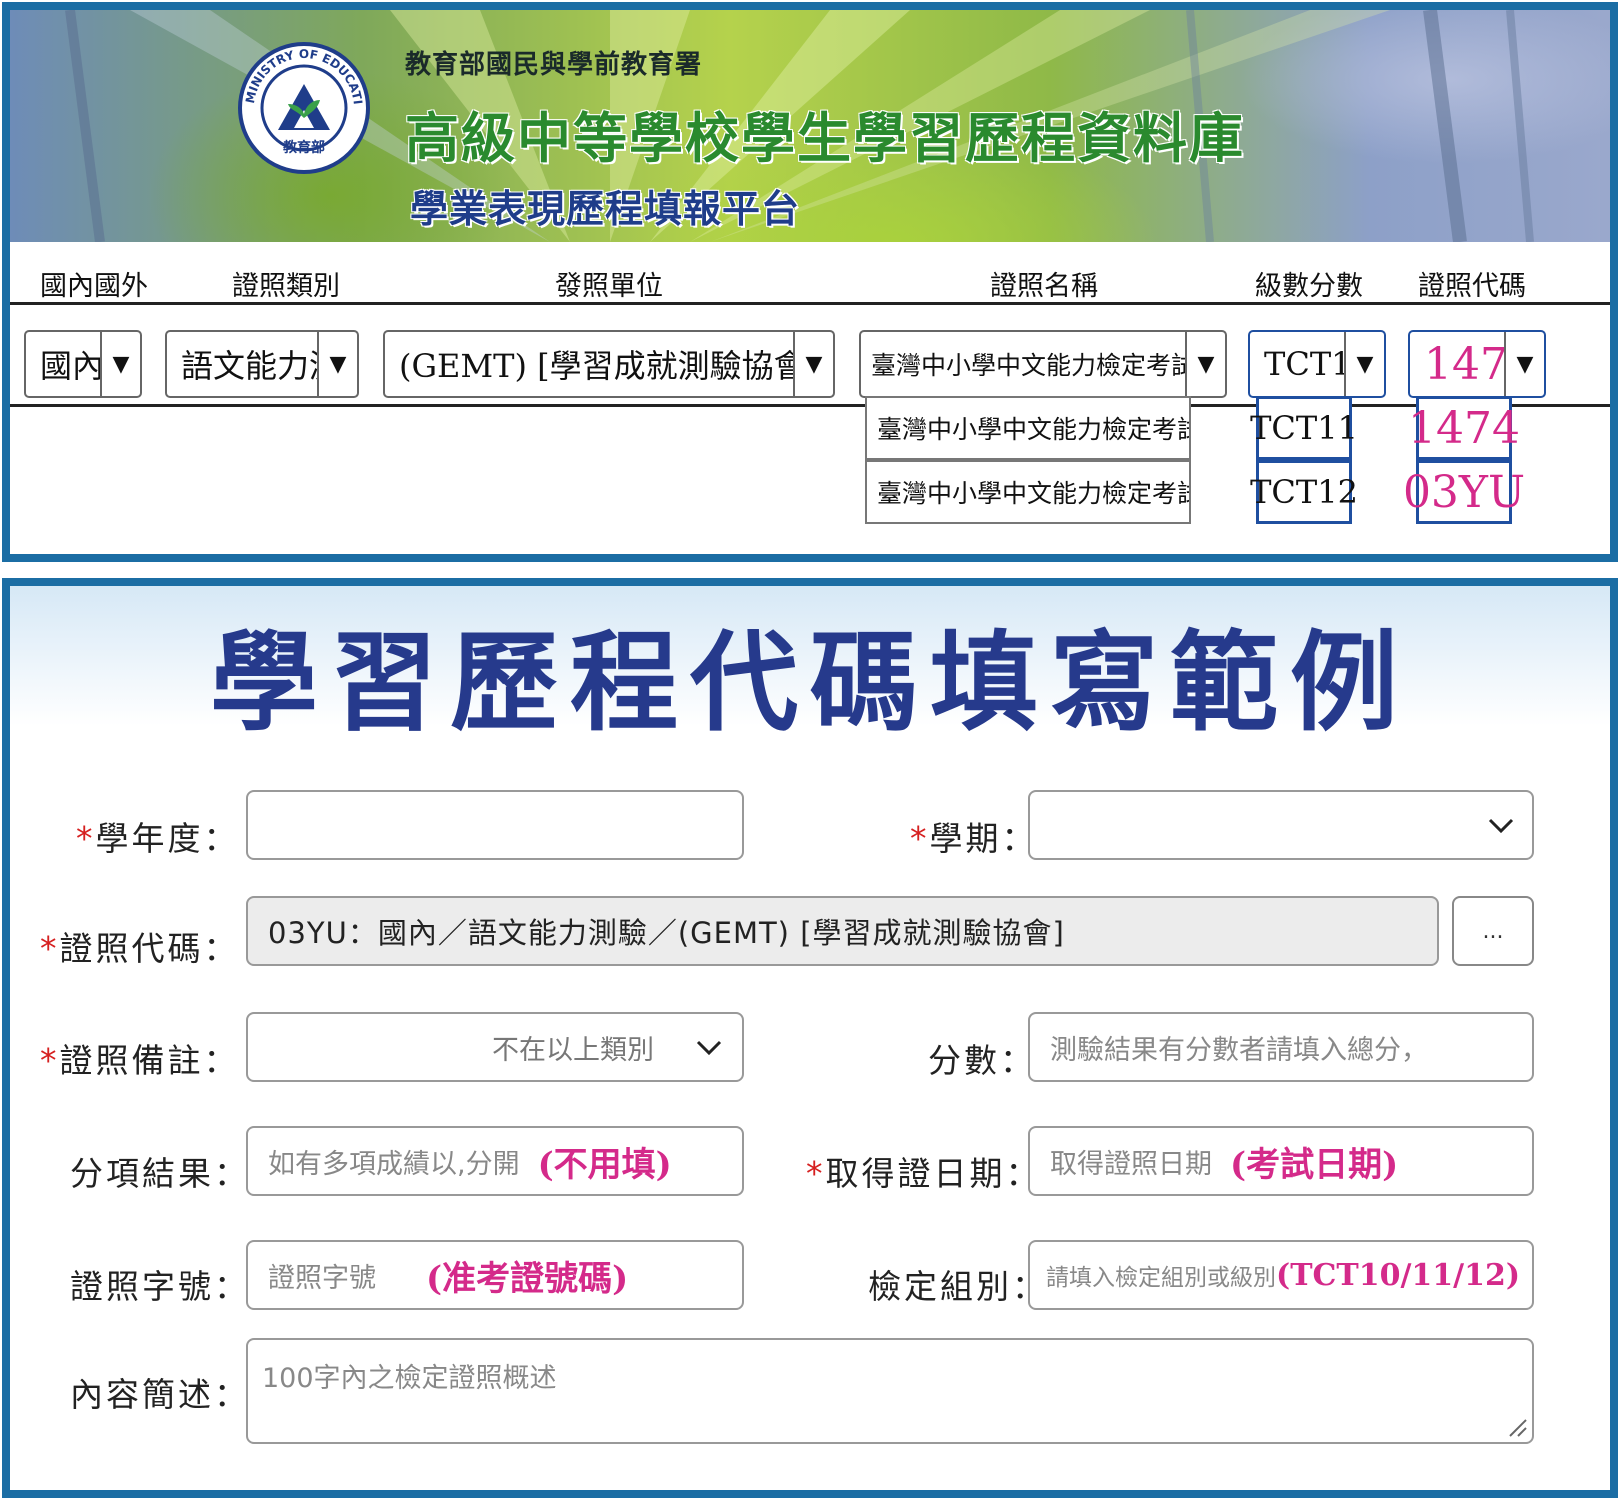 The height and width of the screenshot is (1500, 1620). Describe the element at coordinates (1304, 364) in the screenshot. I see `level-select-value: TCT10` at that location.